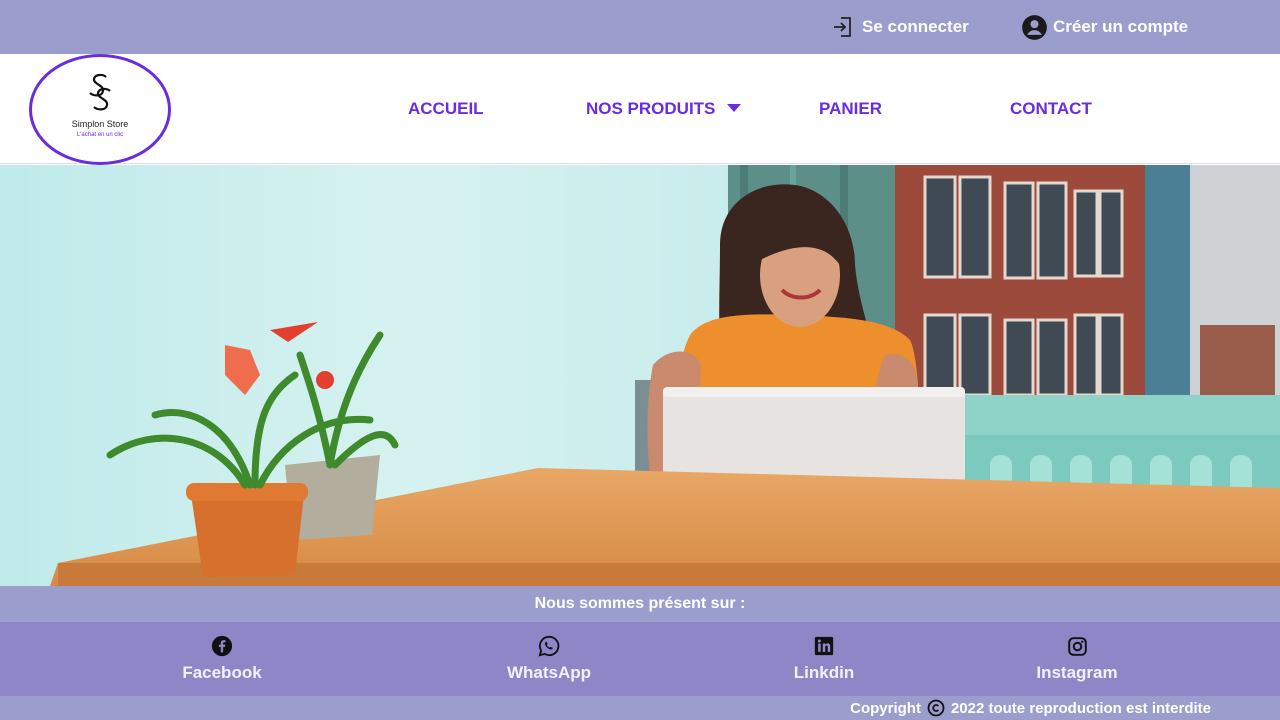 This screenshot has width=1280, height=720. Describe the element at coordinates (885, 708) in the screenshot. I see `copyright-prefix: Copyright` at that location.